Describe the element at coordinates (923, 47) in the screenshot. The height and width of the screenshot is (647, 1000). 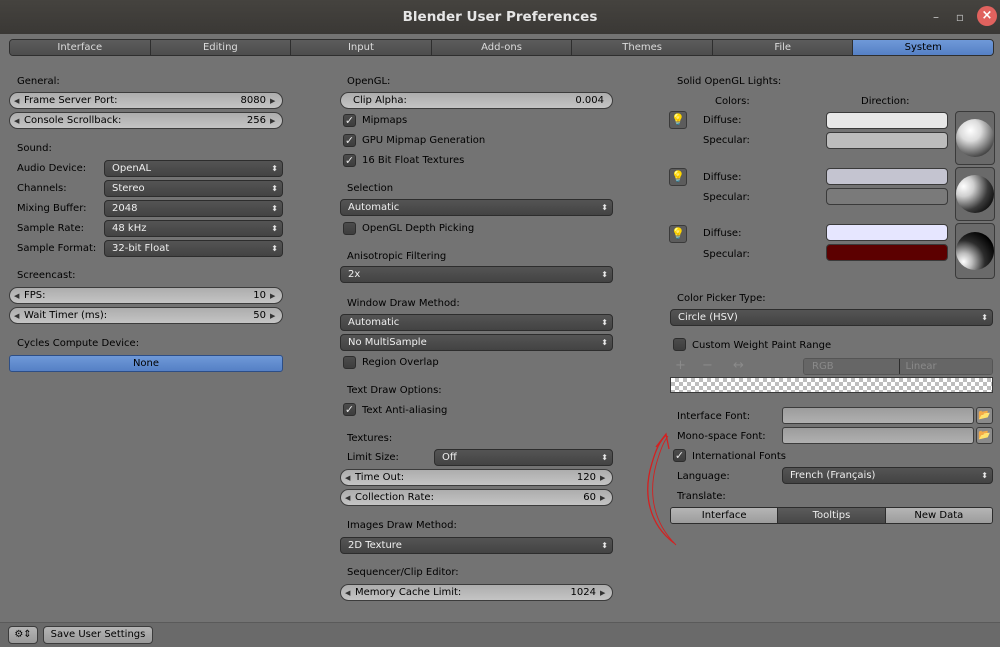
I see `tab-system: System` at that location.